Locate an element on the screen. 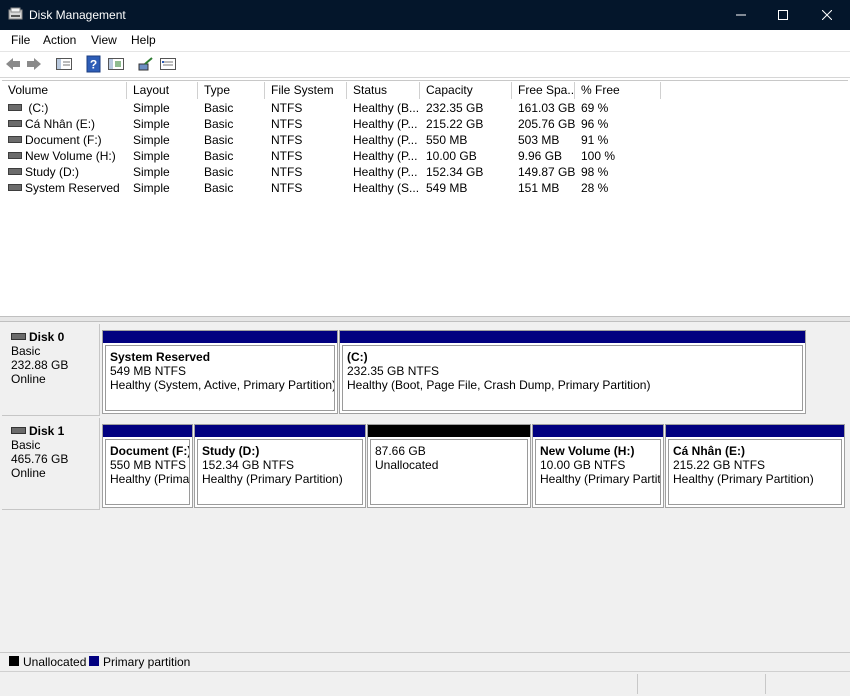 The image size is (850, 696). cell-free-space-text: 151 MB is located at coordinates (539, 188).